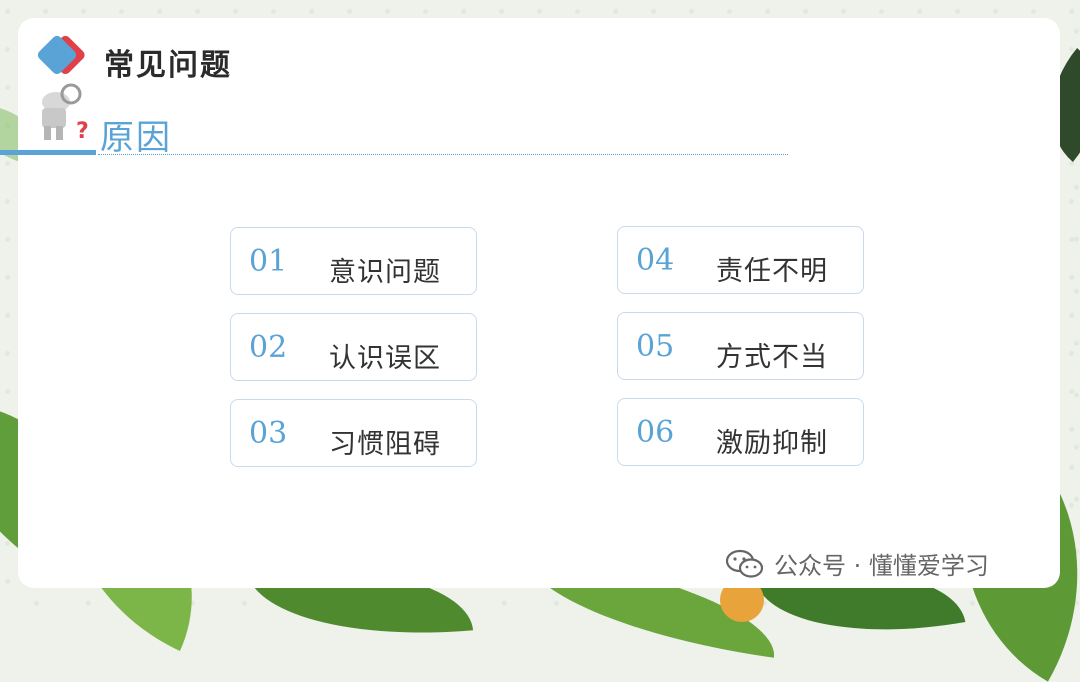 Image resolution: width=1080 pixels, height=682 pixels. Describe the element at coordinates (655, 260) in the screenshot. I see `item-number: 04` at that location.